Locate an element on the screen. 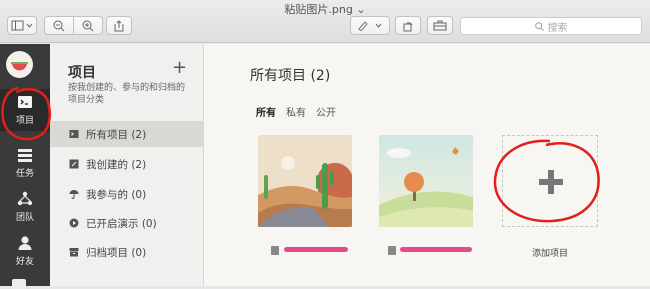 The width and height of the screenshot is (650, 289). sidebar-title: 项目 is located at coordinates (82, 73).